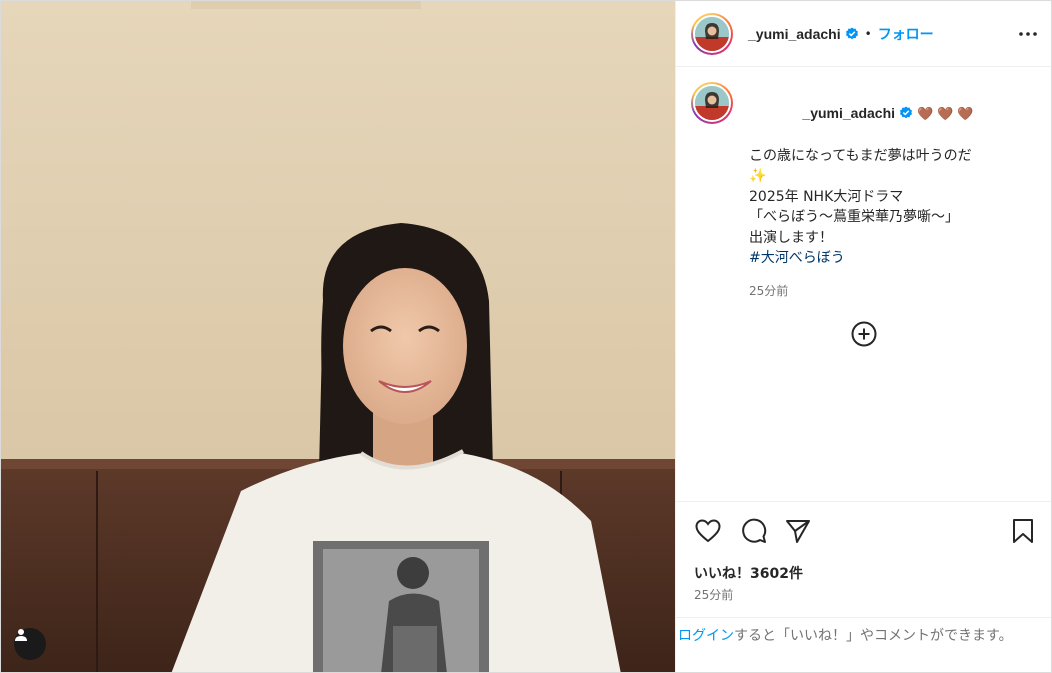  I want to click on comment-button, so click(754, 531).